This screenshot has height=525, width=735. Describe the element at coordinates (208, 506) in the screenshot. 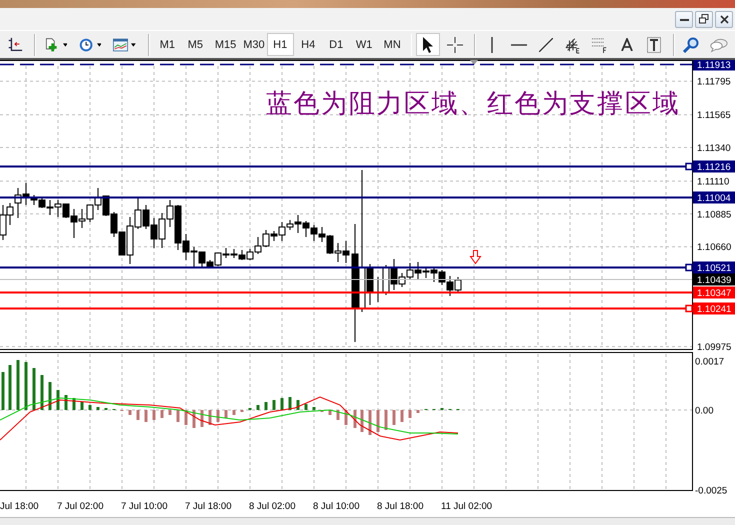

I see `time-axis-label: 7 Jul 18:00` at that location.